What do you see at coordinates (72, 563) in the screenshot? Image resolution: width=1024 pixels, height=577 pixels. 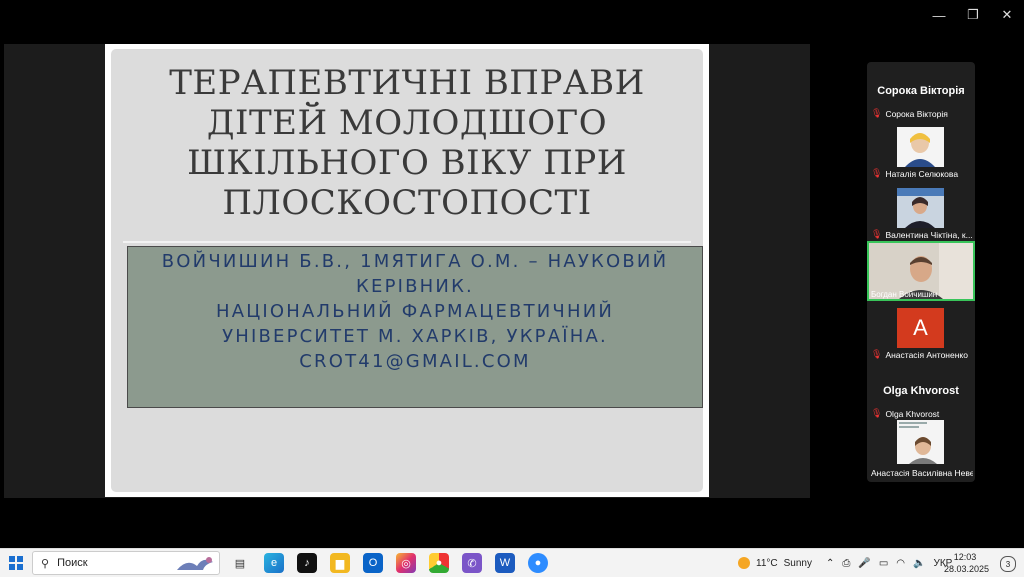 I see `search-placeholder: Поиск` at bounding box center [72, 563].